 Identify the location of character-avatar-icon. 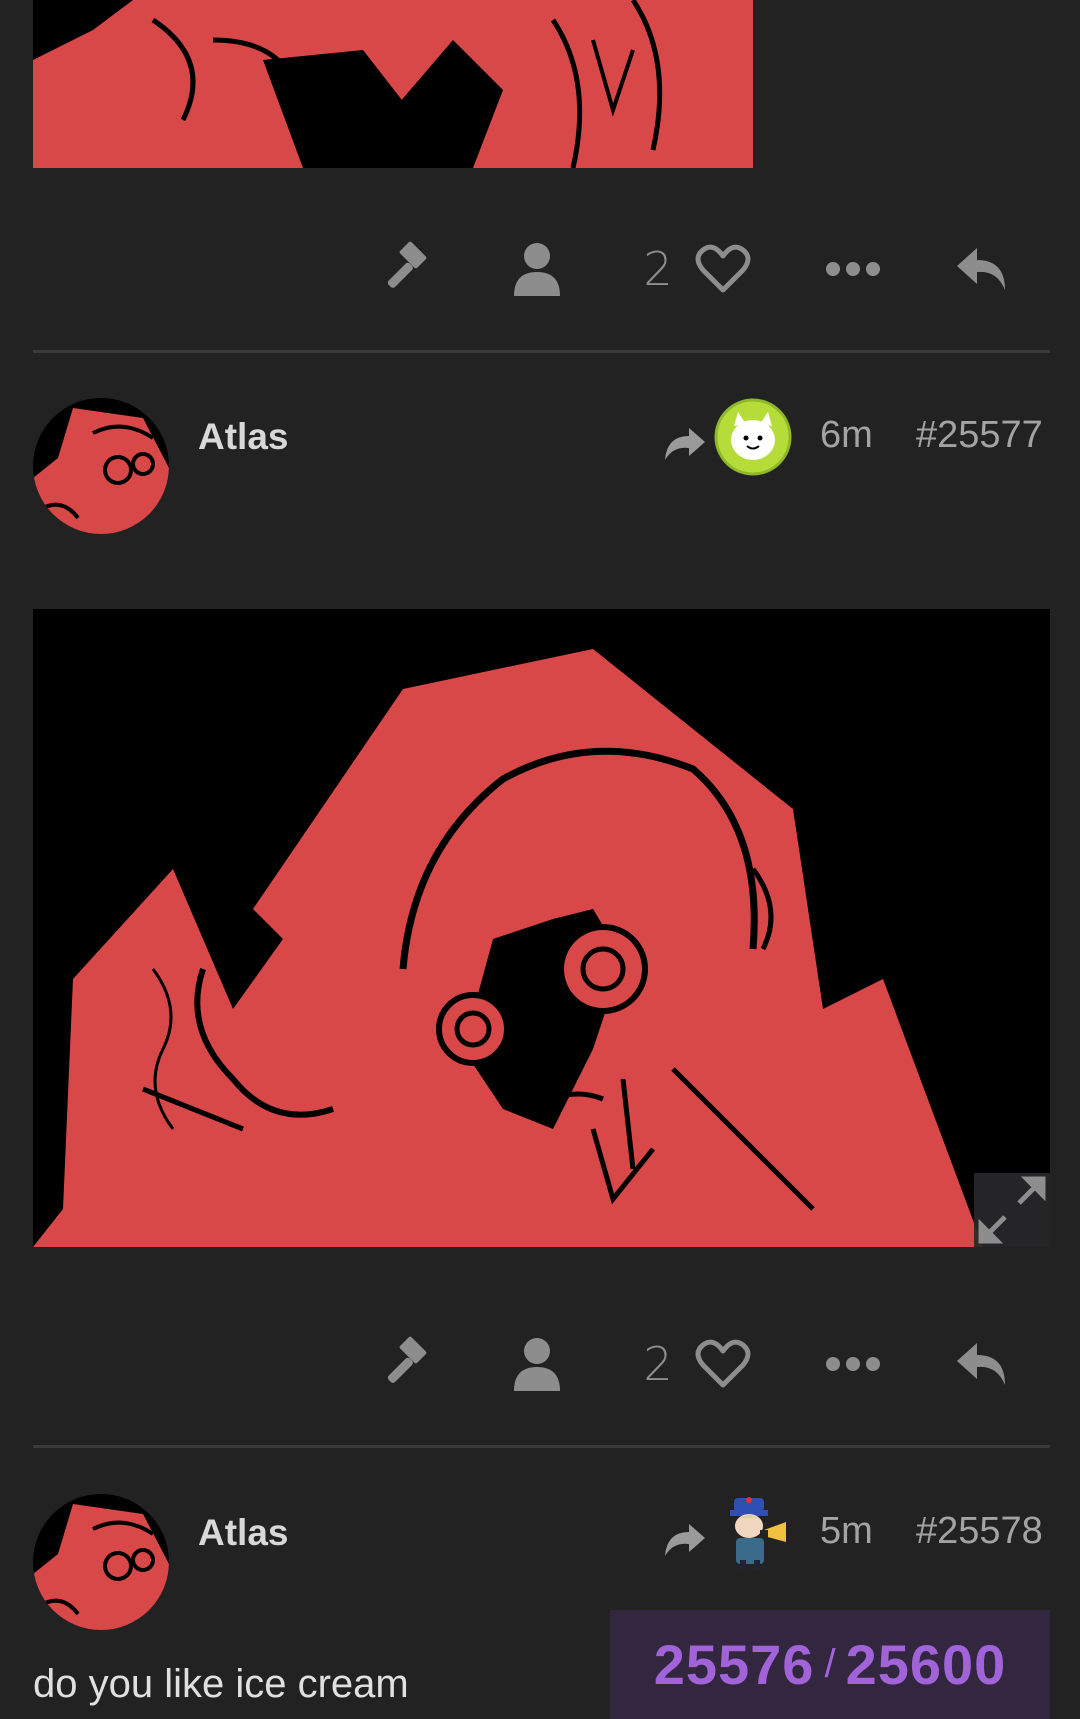
(758, 1533).